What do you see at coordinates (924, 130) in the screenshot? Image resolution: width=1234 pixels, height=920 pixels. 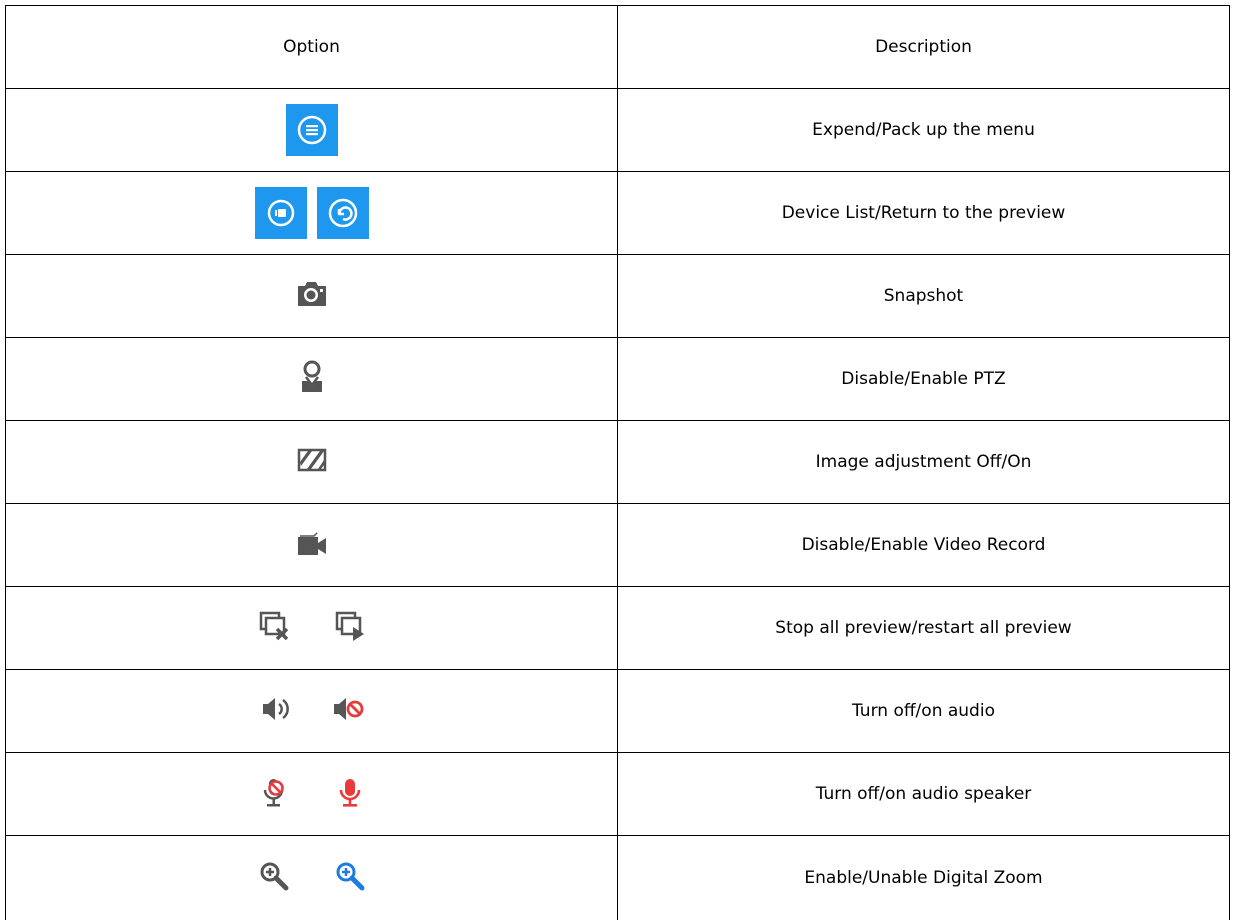 I see `description-cell: Expend/Pack up the menu` at bounding box center [924, 130].